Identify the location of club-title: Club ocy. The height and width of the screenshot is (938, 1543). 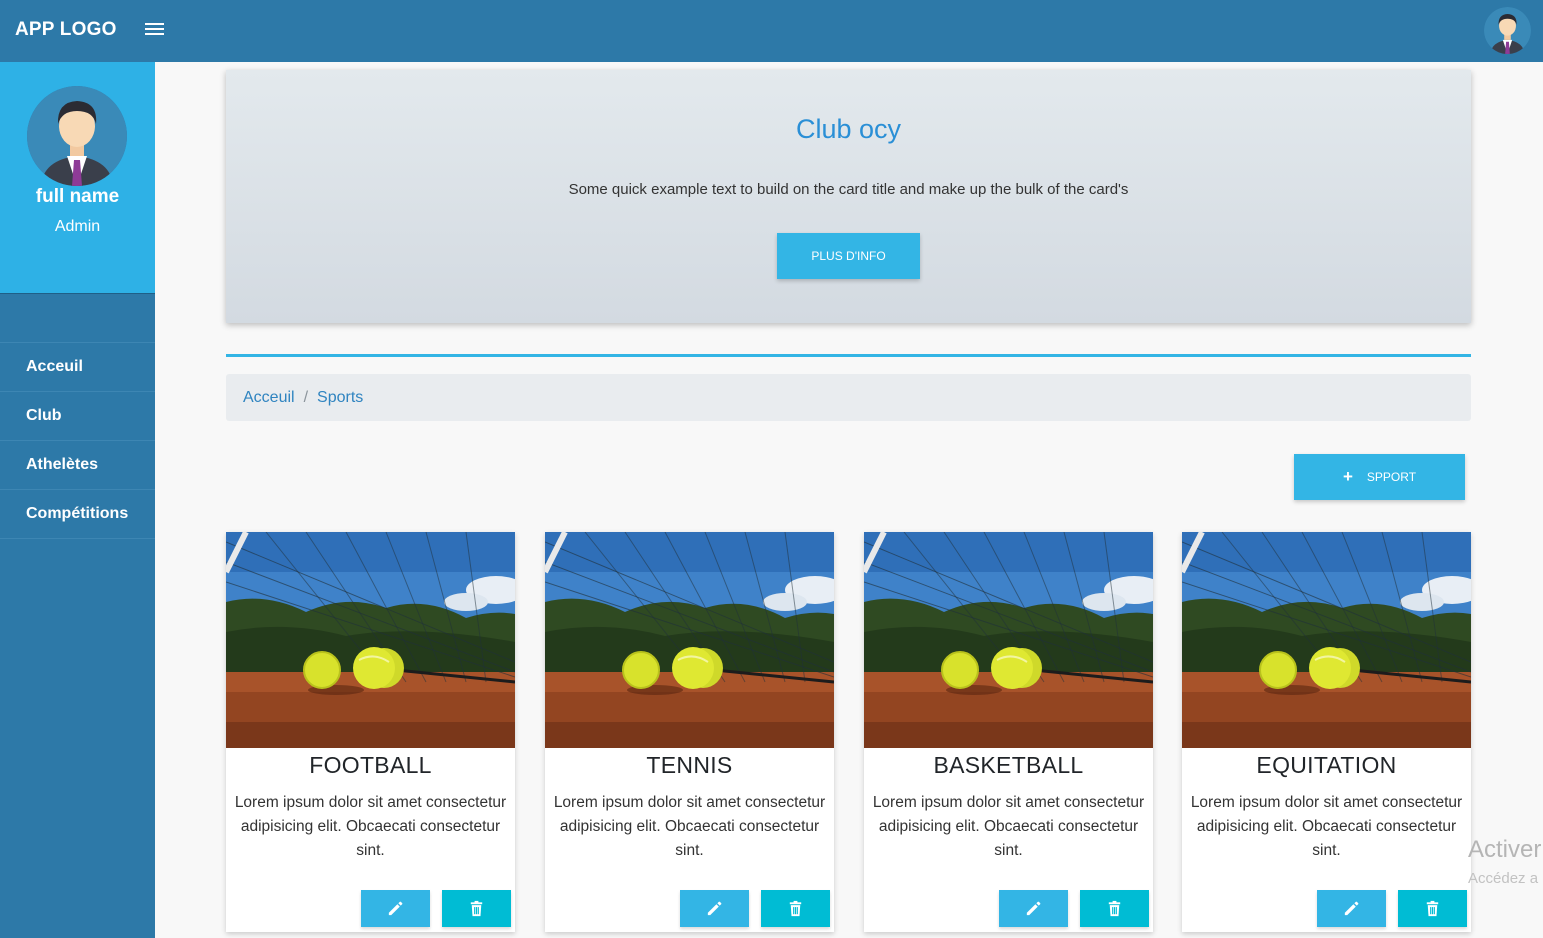
(848, 129).